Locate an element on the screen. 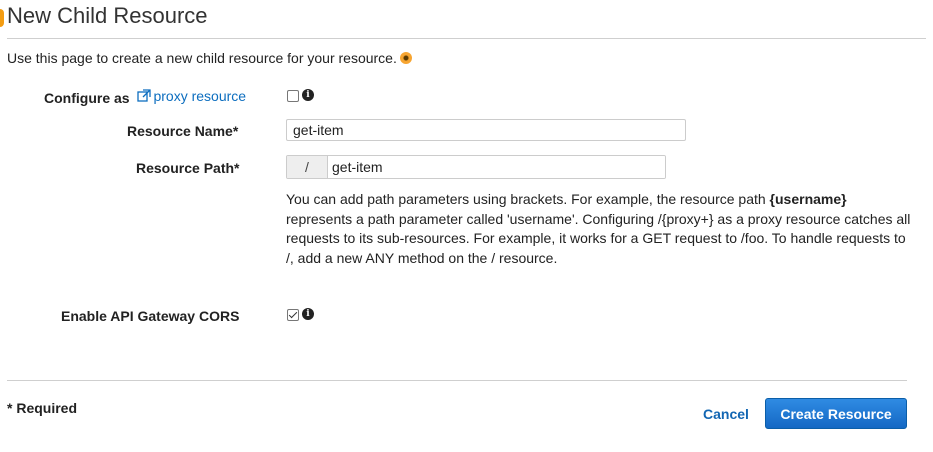 The image size is (933, 452). external-link-icon is located at coordinates (144, 95).